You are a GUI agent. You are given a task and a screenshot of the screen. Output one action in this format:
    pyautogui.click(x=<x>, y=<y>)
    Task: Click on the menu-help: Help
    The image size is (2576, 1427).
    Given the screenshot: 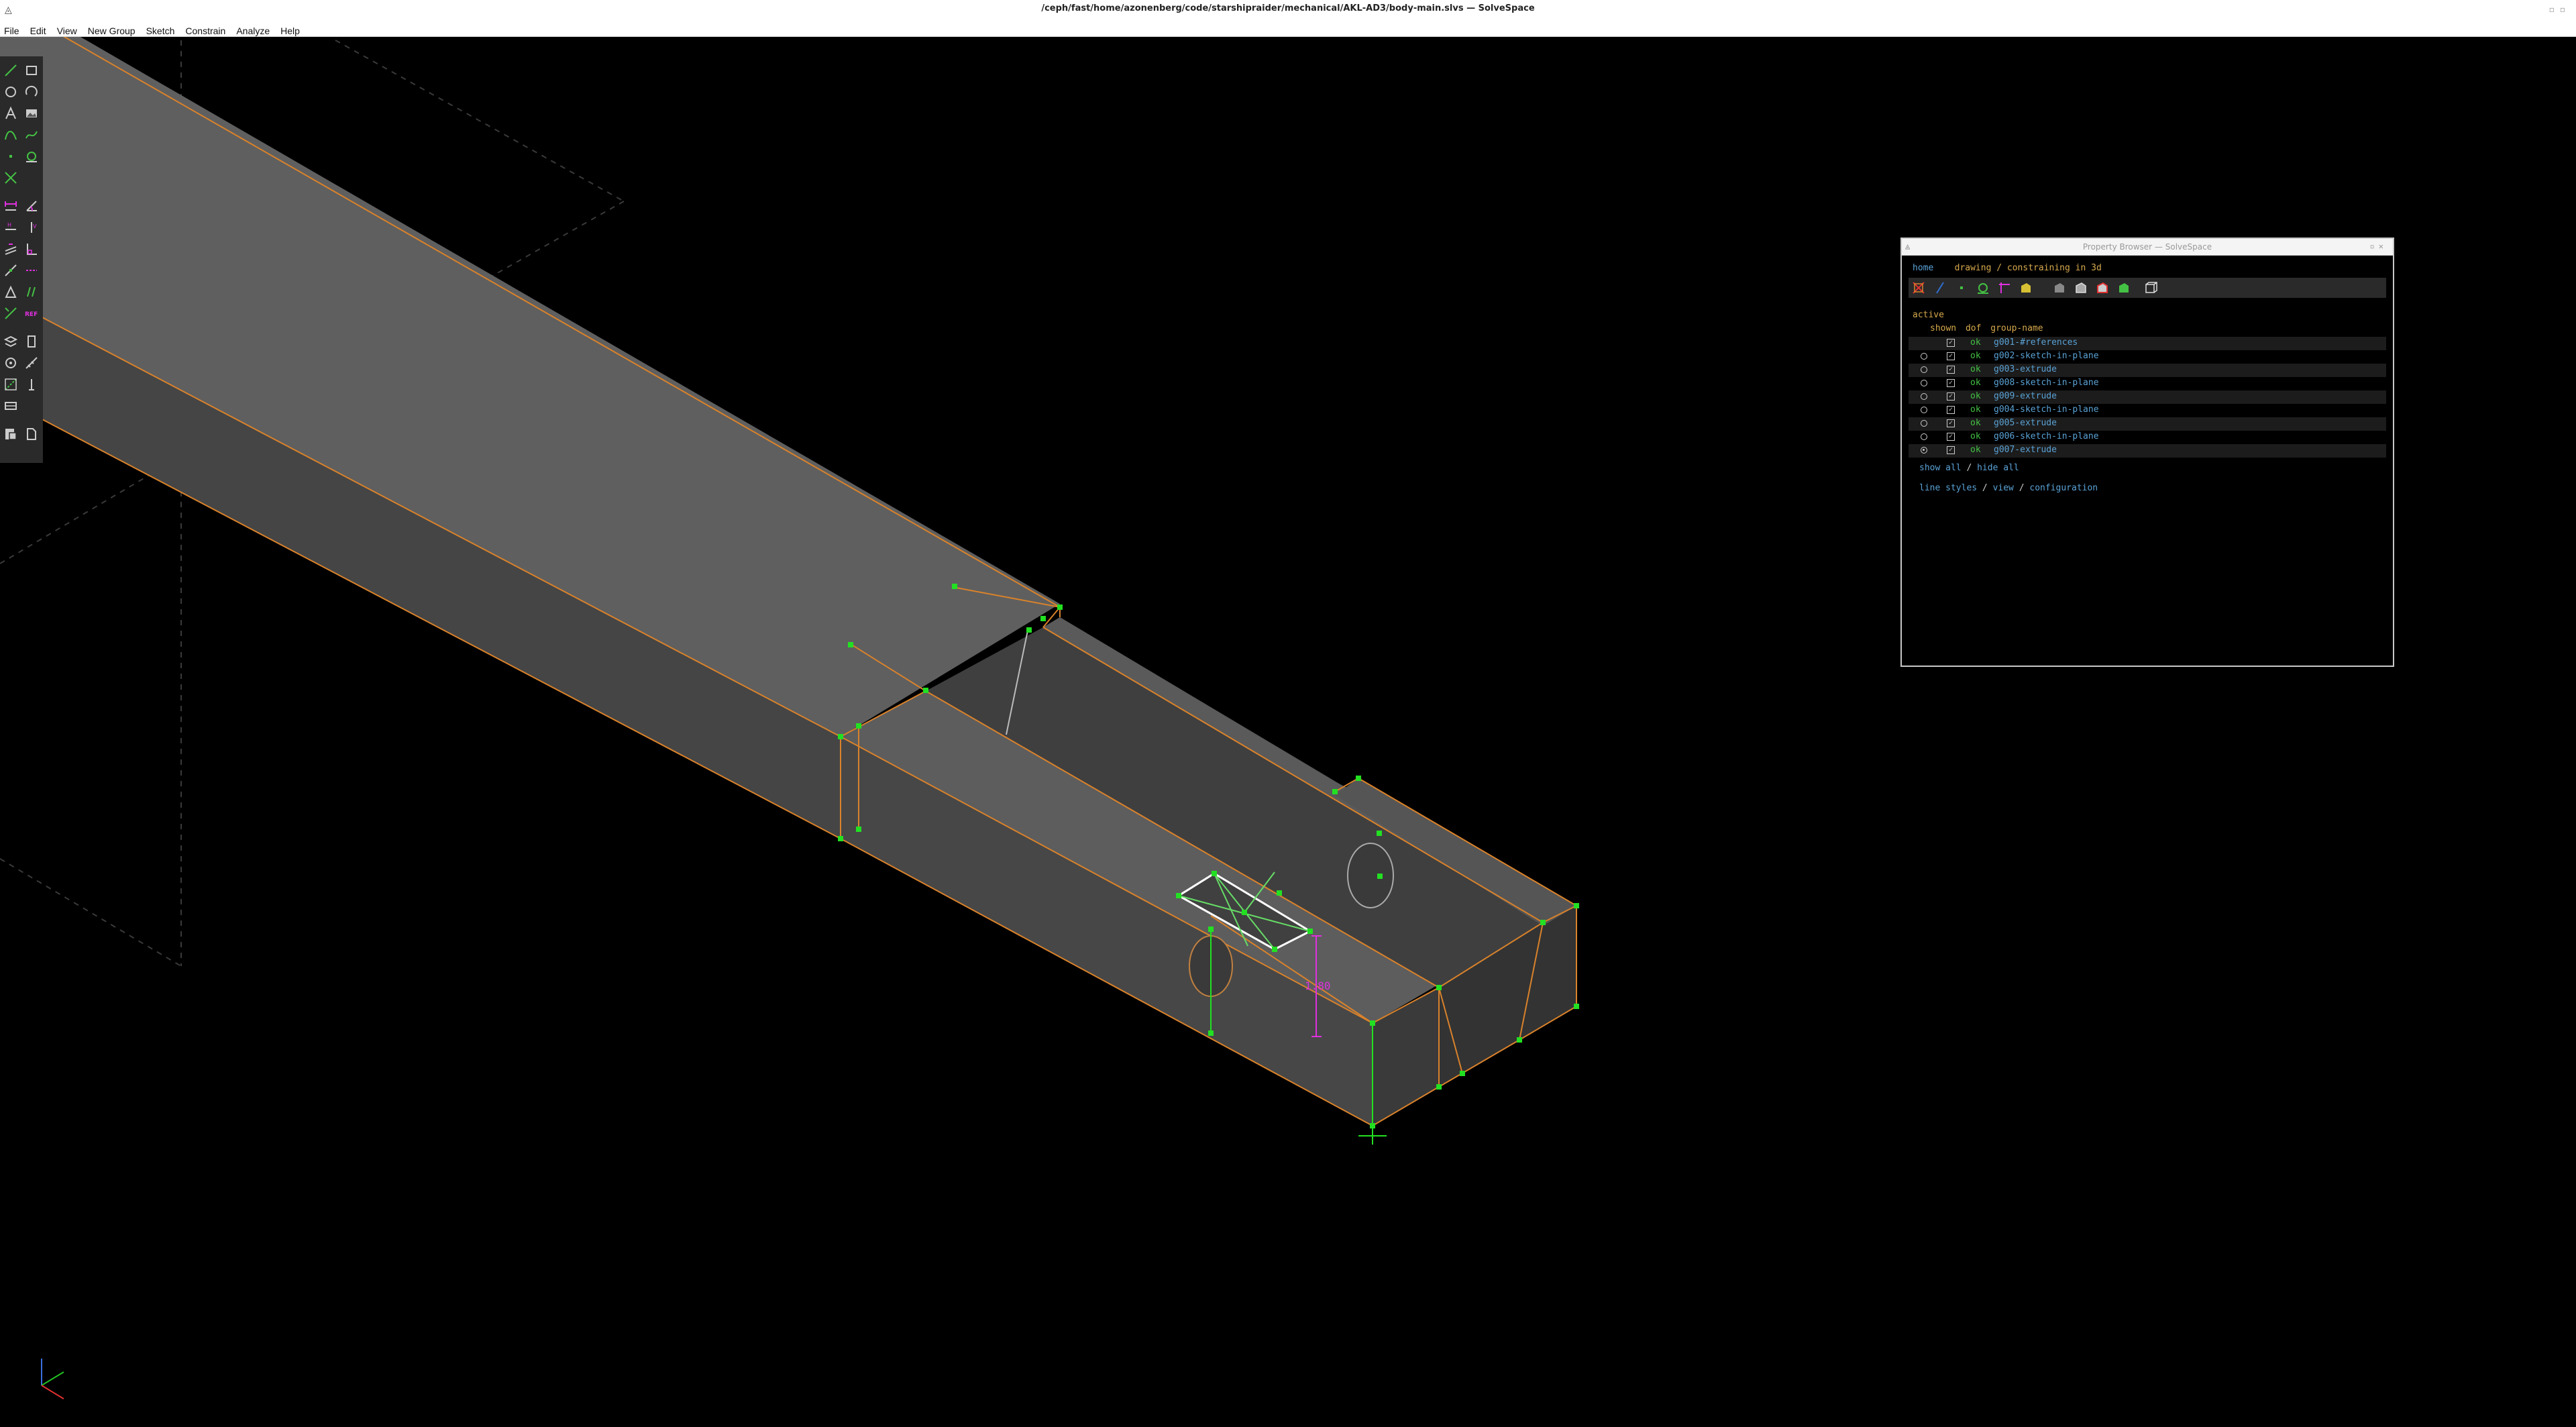 What is the action you would take?
    pyautogui.click(x=290, y=28)
    